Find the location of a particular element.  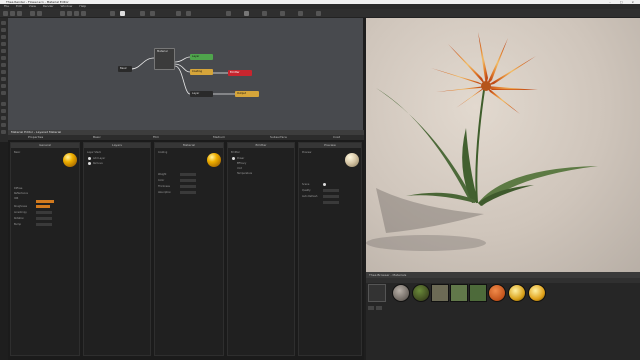

swatch-grass is located at coordinates (459, 293).